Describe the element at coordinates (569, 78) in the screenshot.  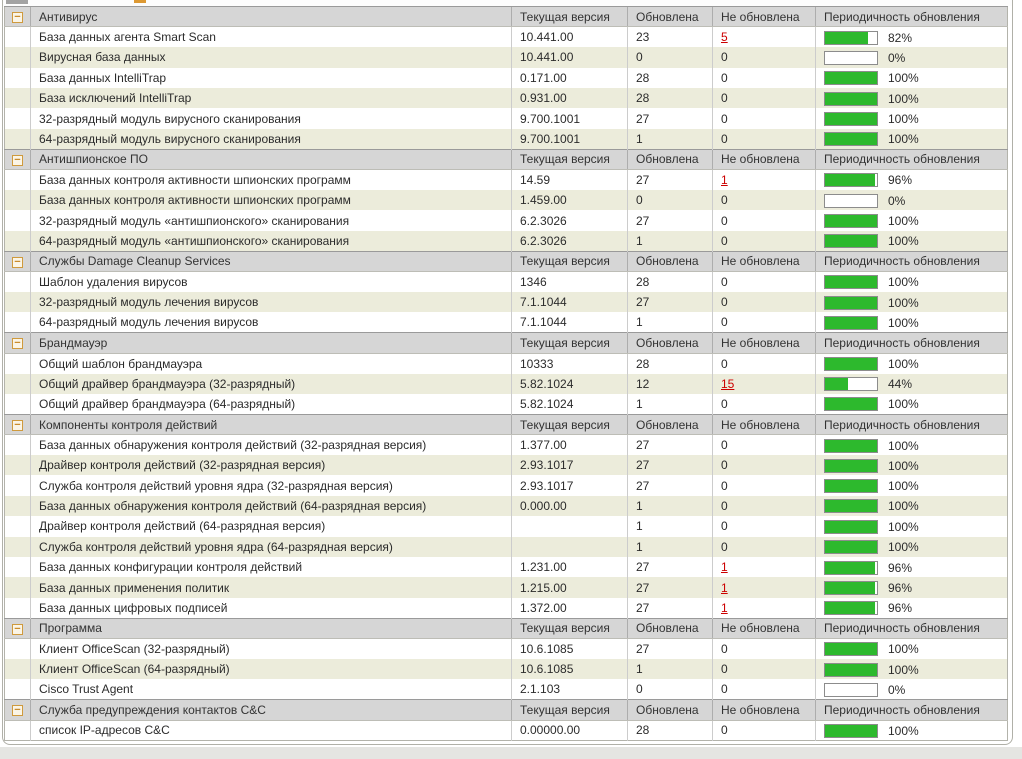
I see `component-version: 0.171.00` at that location.